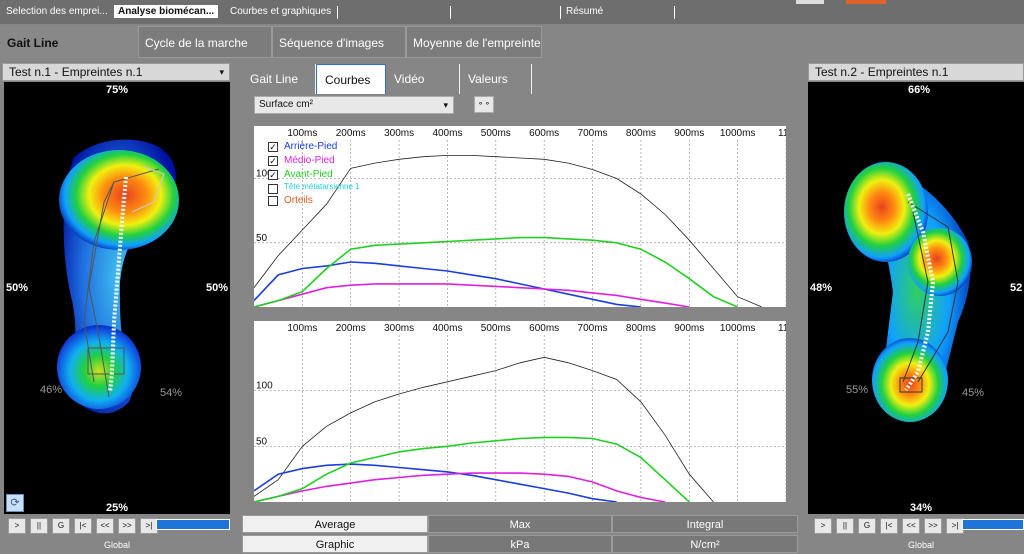 The height and width of the screenshot is (554, 1024). I want to click on left-test-title: Test n.1 - Empreintes n.1, so click(76, 72).